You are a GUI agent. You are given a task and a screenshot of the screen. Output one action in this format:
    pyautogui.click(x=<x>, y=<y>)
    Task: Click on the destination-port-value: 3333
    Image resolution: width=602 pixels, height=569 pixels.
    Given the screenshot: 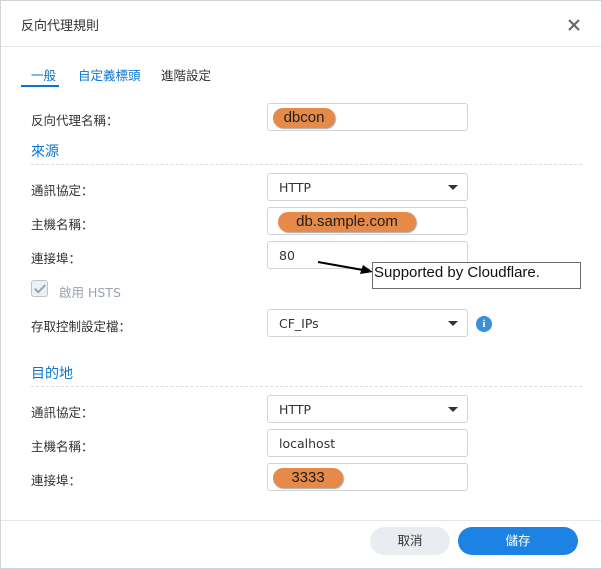 What is the action you would take?
    pyautogui.click(x=308, y=478)
    